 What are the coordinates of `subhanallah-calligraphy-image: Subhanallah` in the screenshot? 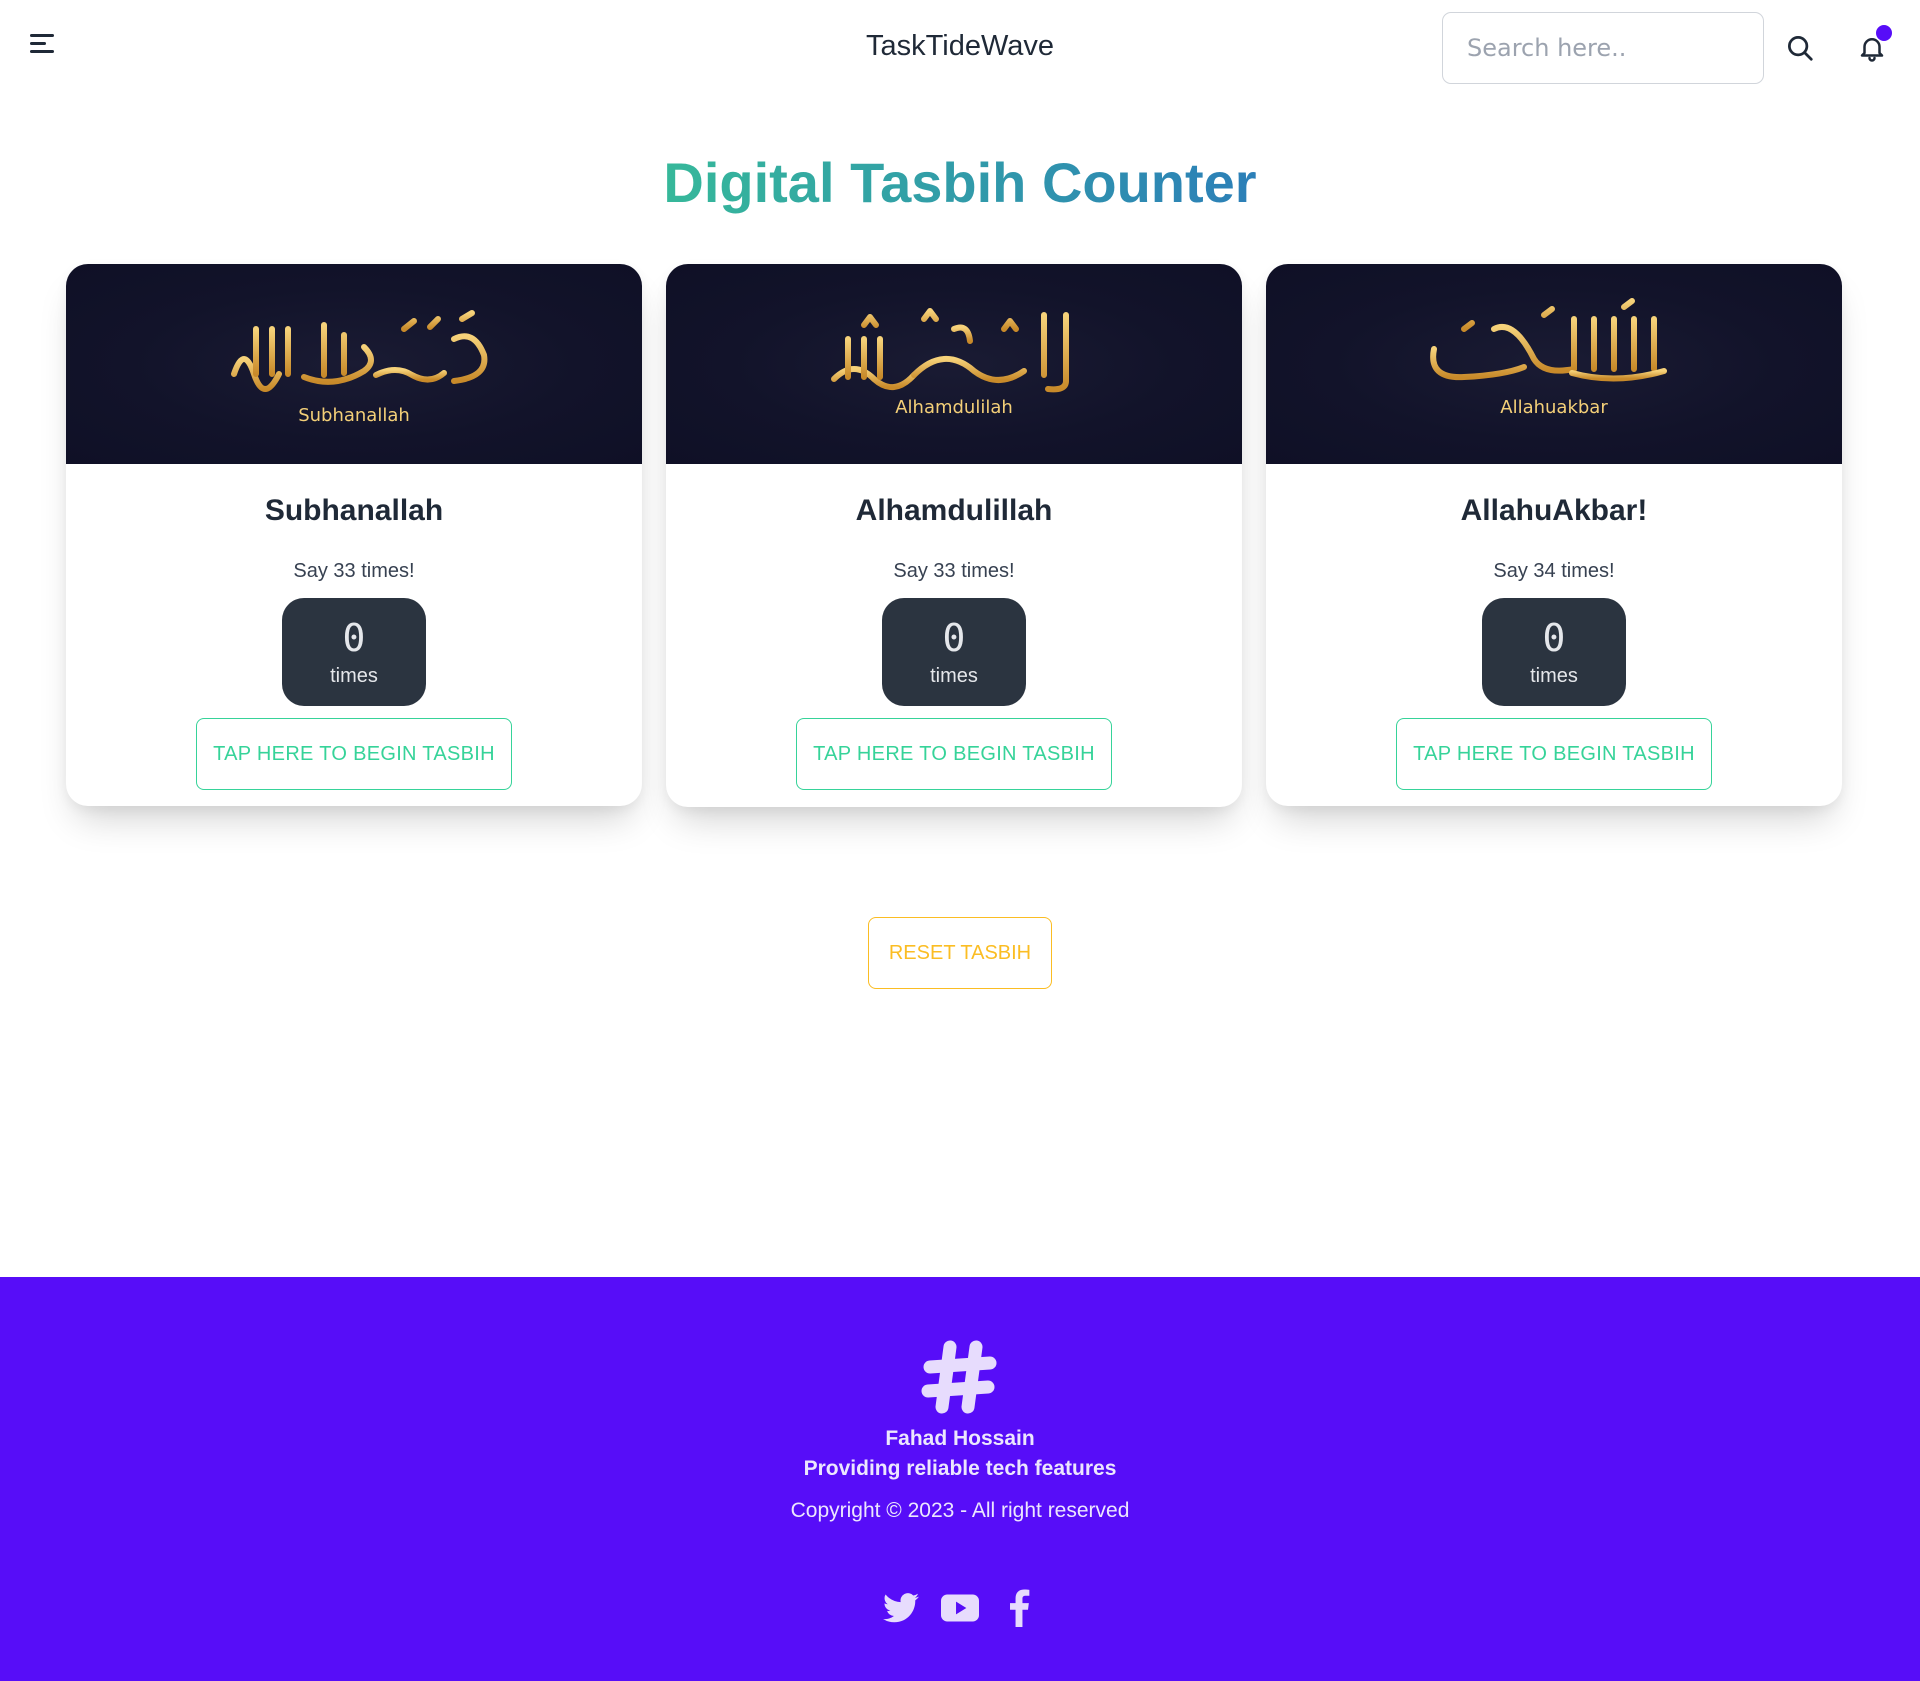 It's located at (359, 368).